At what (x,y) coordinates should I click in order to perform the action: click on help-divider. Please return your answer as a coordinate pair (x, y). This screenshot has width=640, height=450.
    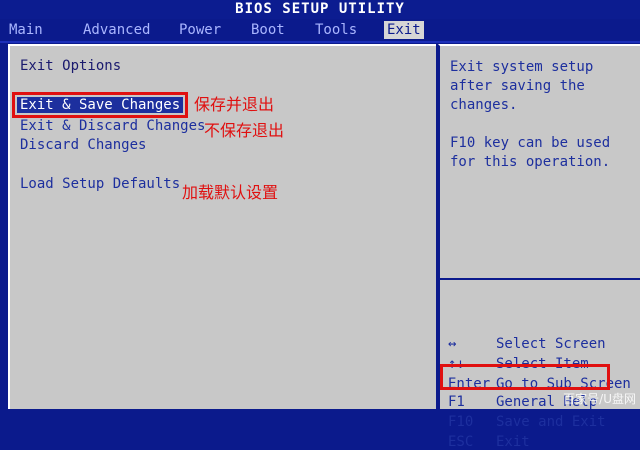
    Looking at the image, I should click on (539, 279).